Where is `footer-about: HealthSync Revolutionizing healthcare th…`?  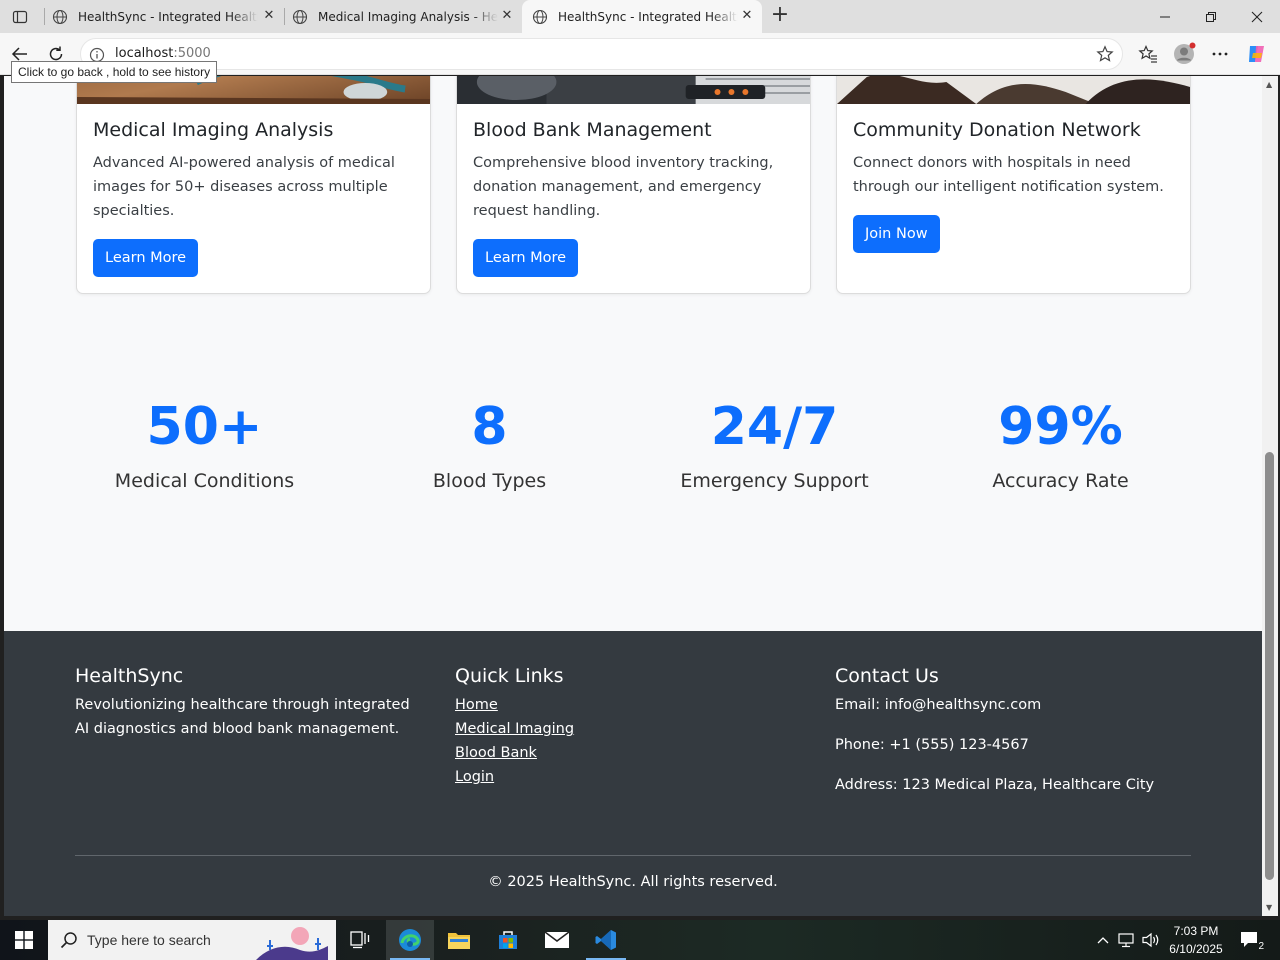
footer-about: HealthSync Revolutionizing healthcare th… is located at coordinates (247, 703).